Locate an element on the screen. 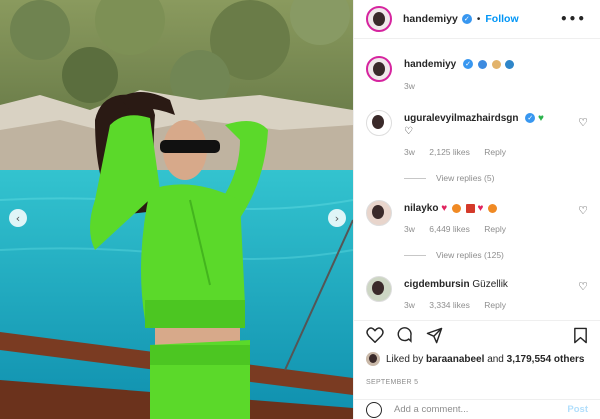  comment-username: cigdembursin is located at coordinates (437, 284).